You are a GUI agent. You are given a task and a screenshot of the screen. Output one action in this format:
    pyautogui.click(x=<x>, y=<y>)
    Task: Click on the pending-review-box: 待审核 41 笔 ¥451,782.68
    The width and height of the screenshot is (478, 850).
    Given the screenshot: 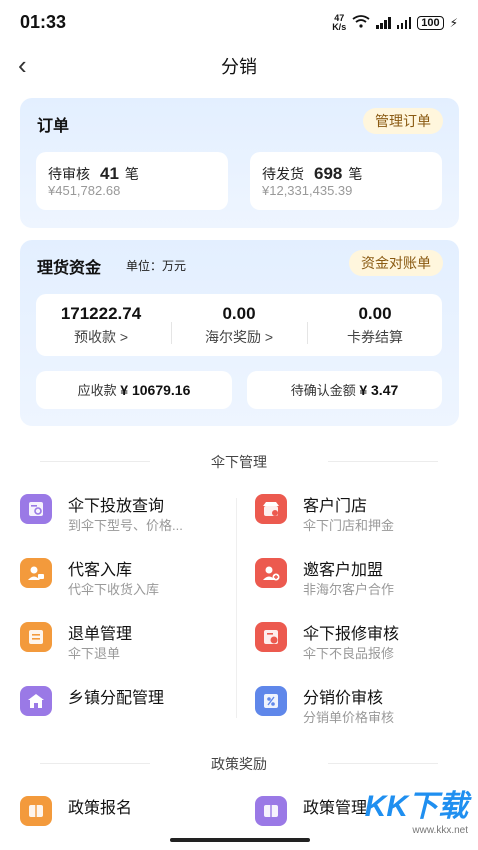 What is the action you would take?
    pyautogui.click(x=132, y=181)
    